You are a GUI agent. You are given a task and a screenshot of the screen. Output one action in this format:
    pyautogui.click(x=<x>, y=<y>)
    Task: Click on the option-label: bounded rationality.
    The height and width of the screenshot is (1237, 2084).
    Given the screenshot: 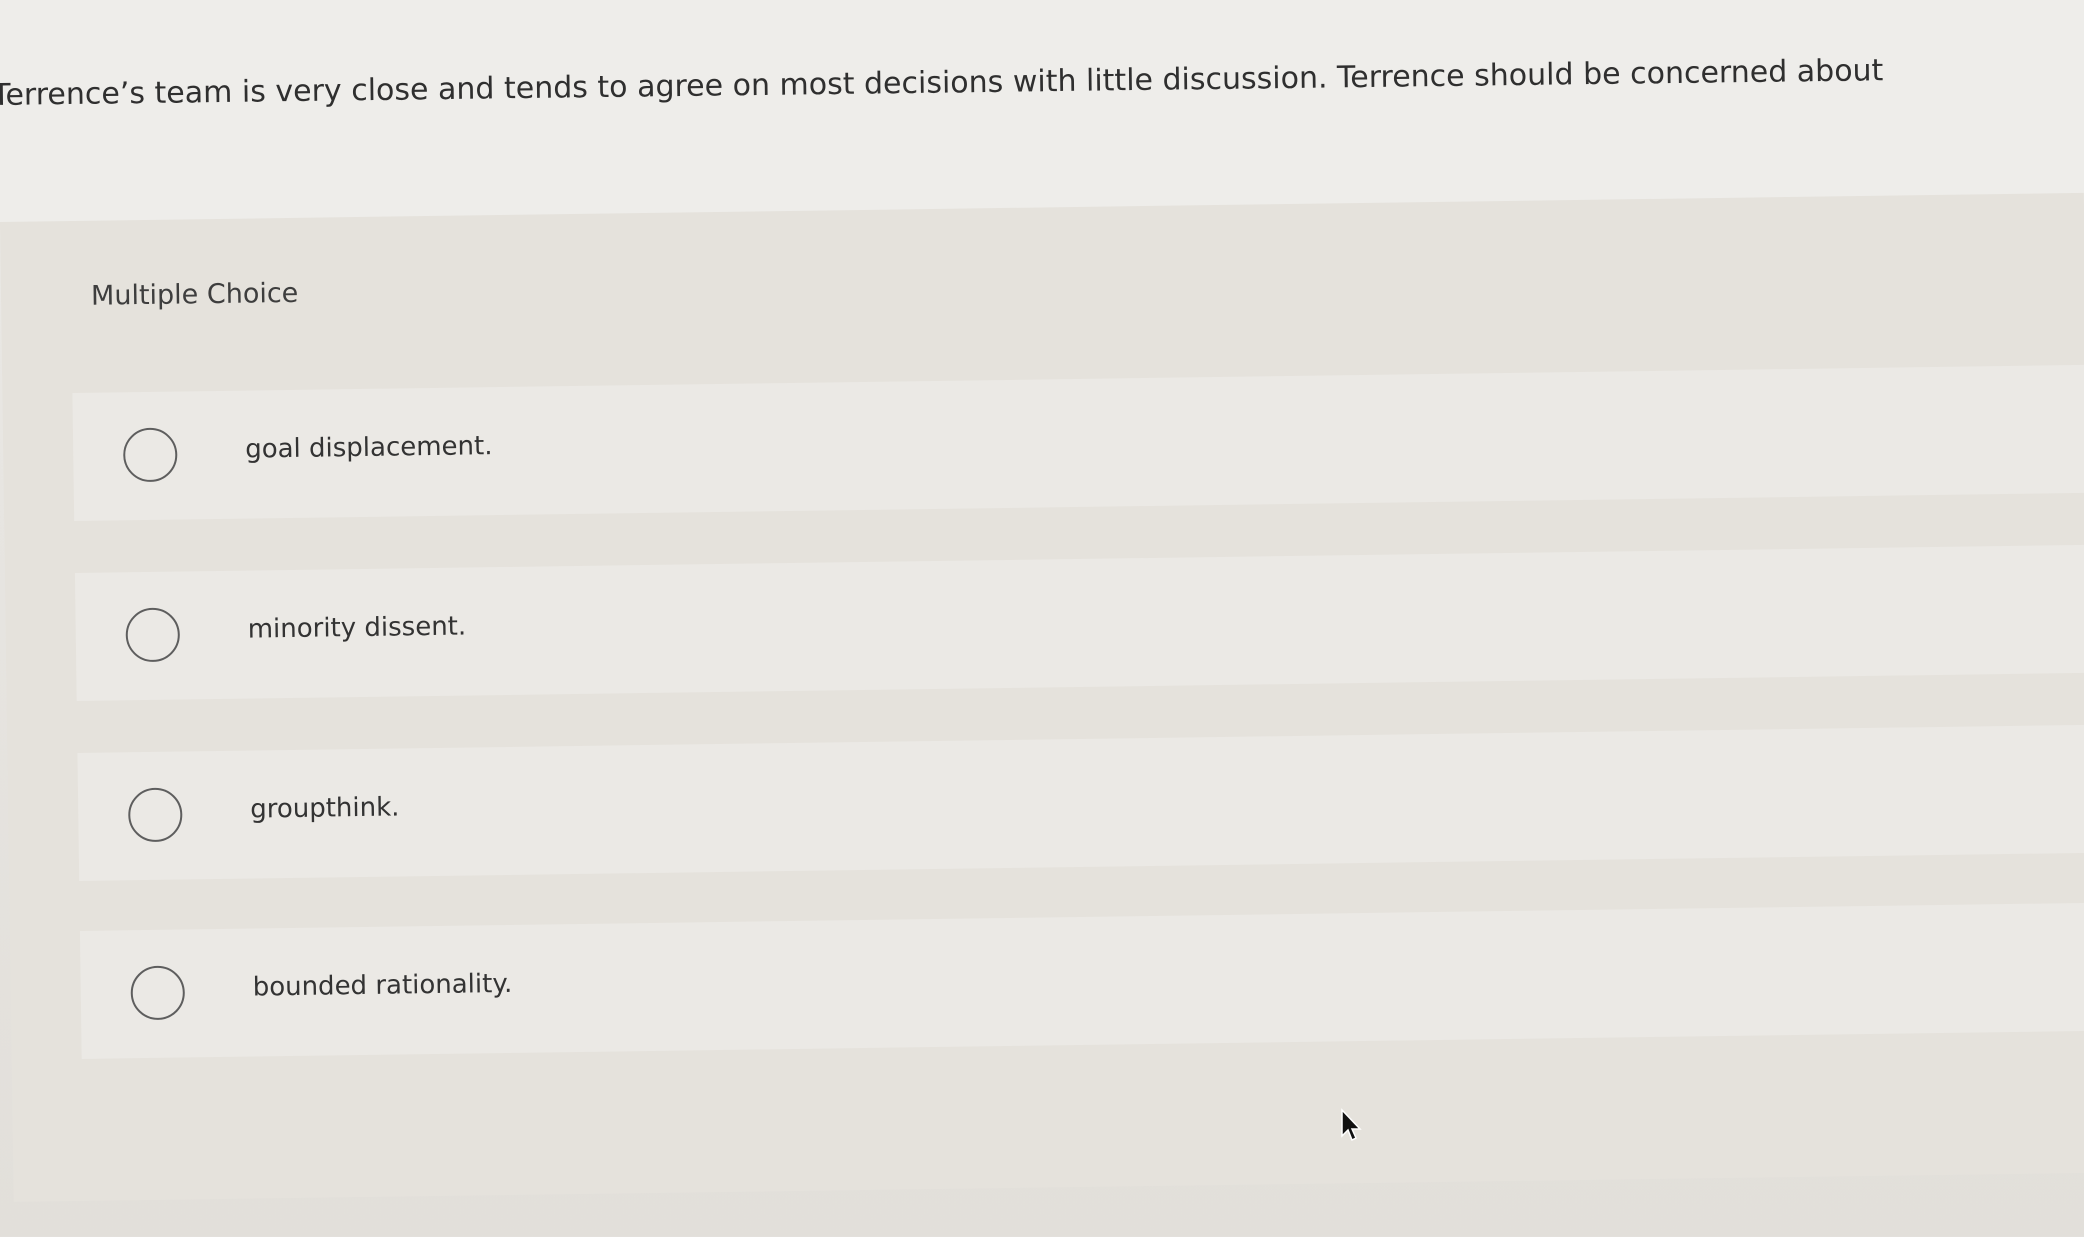 What is the action you would take?
    pyautogui.click(x=382, y=985)
    